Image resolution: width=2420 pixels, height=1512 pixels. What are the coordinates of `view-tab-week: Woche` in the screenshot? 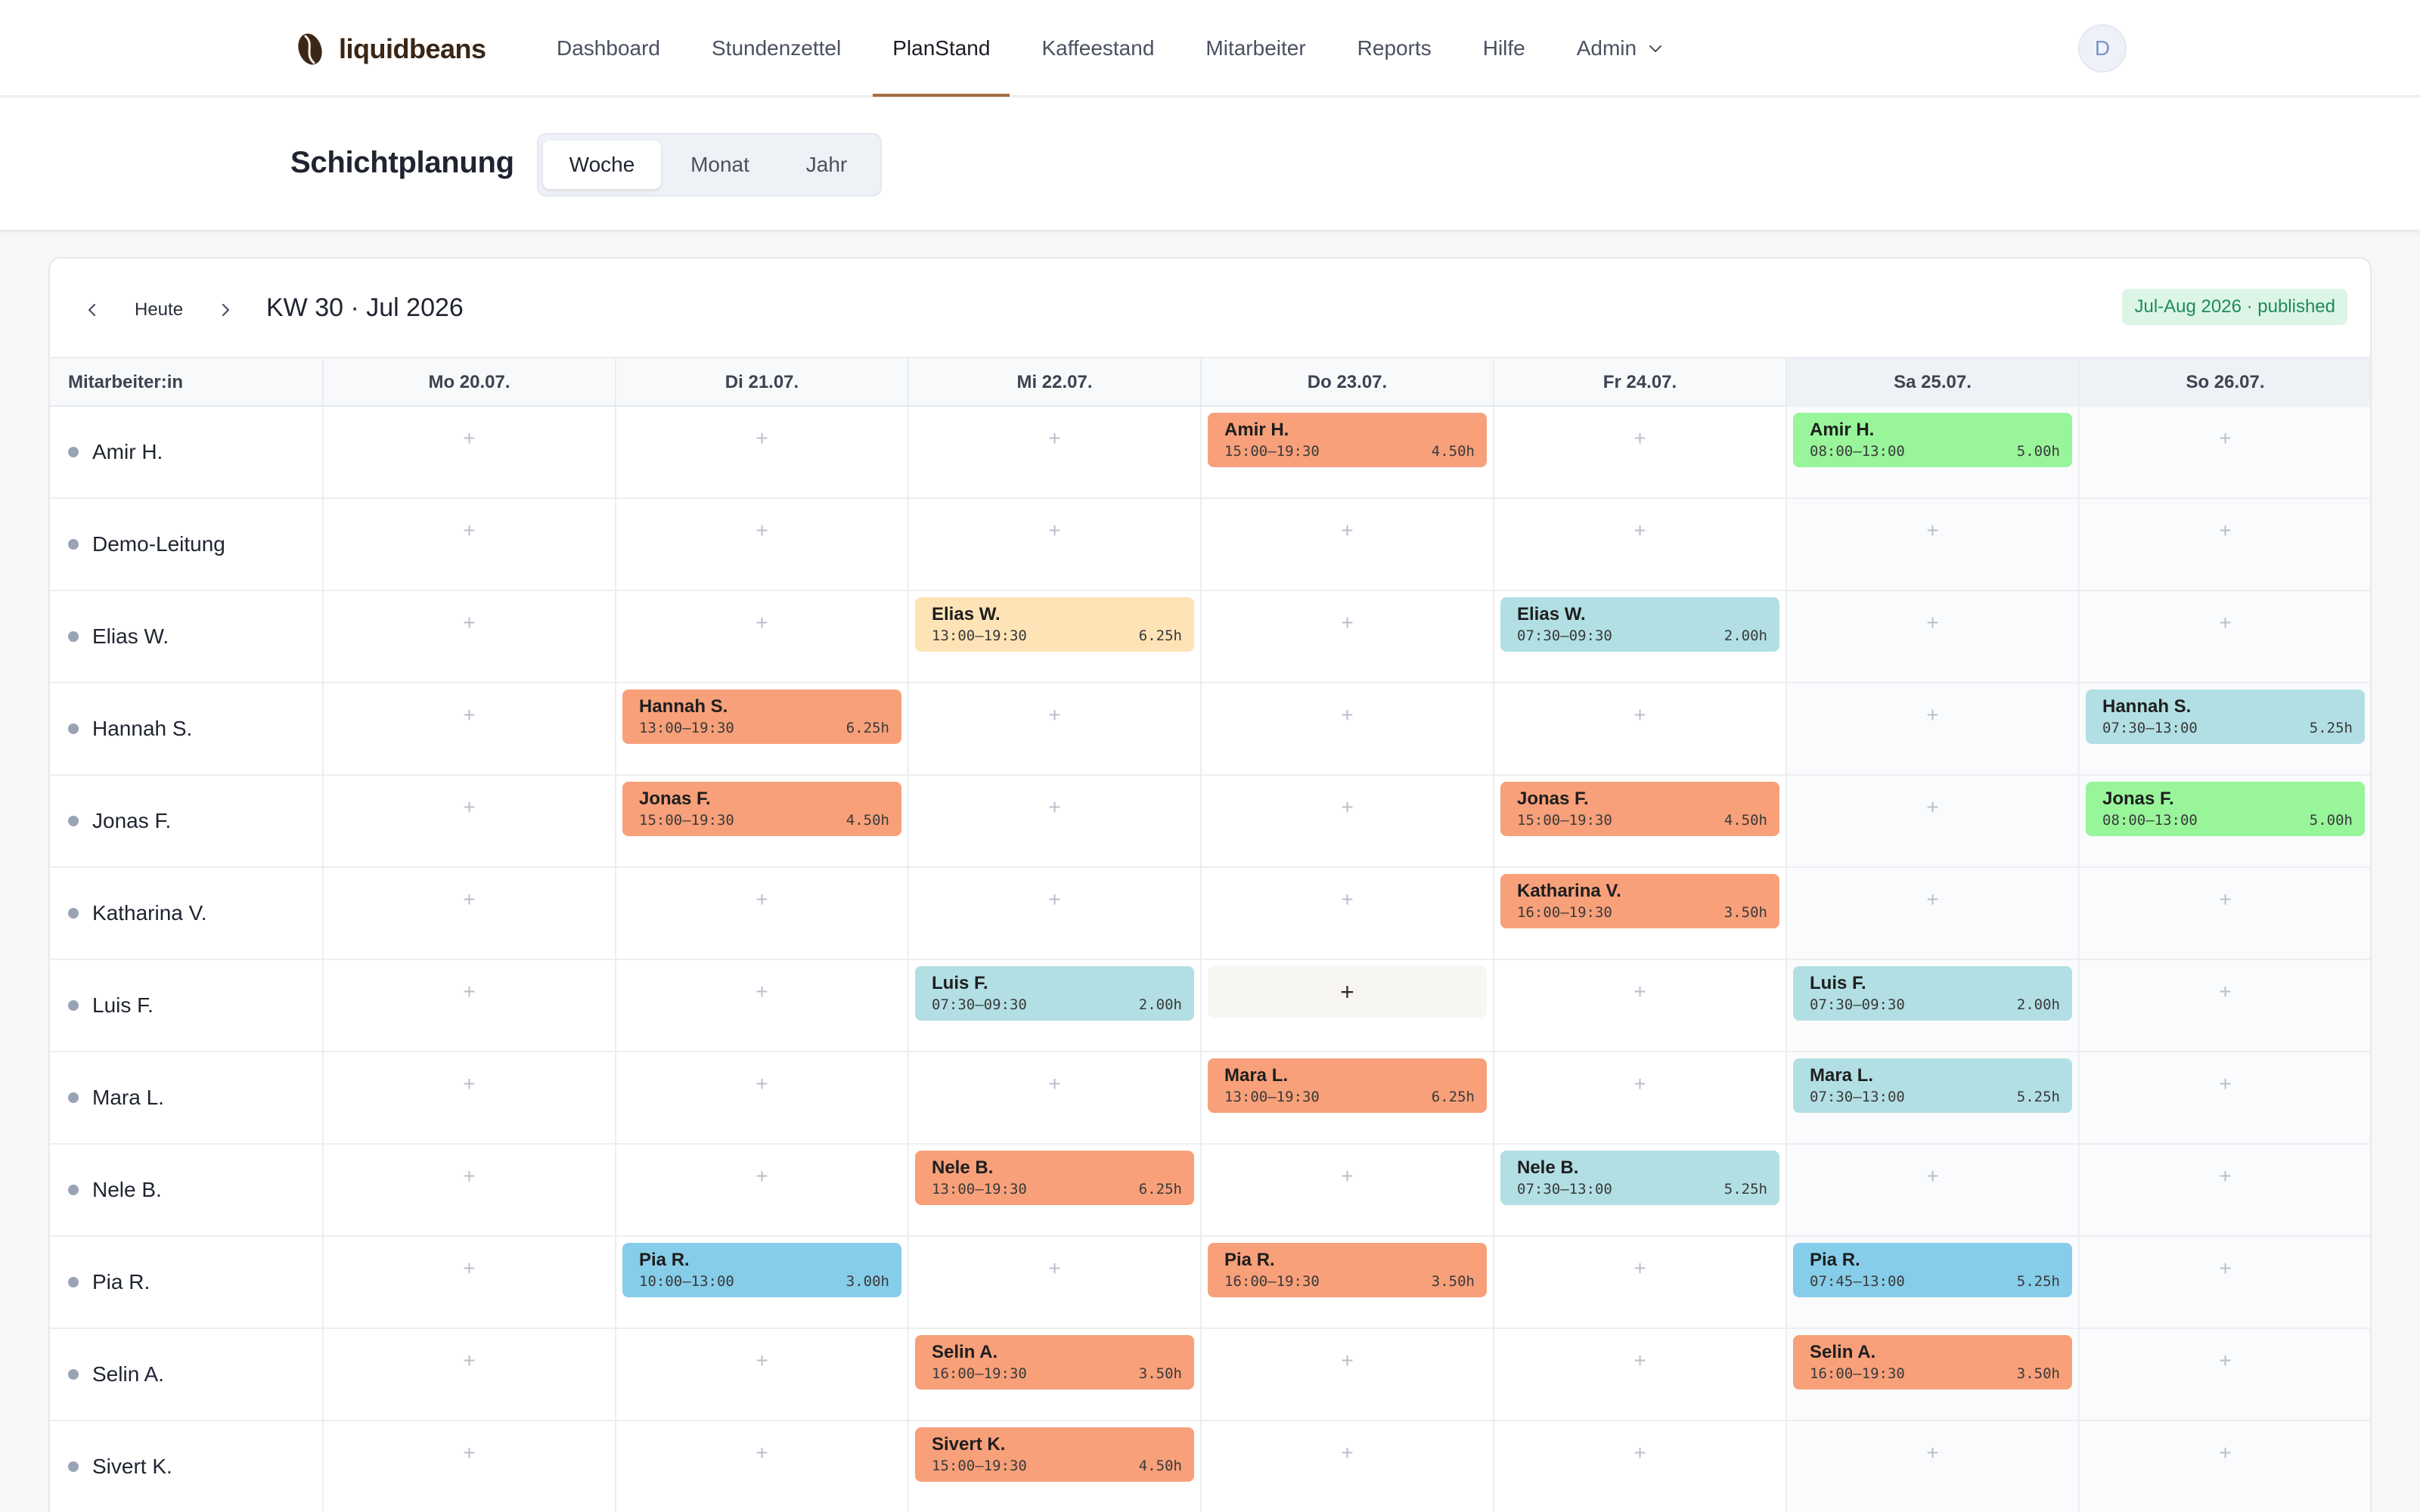 It's located at (602, 165).